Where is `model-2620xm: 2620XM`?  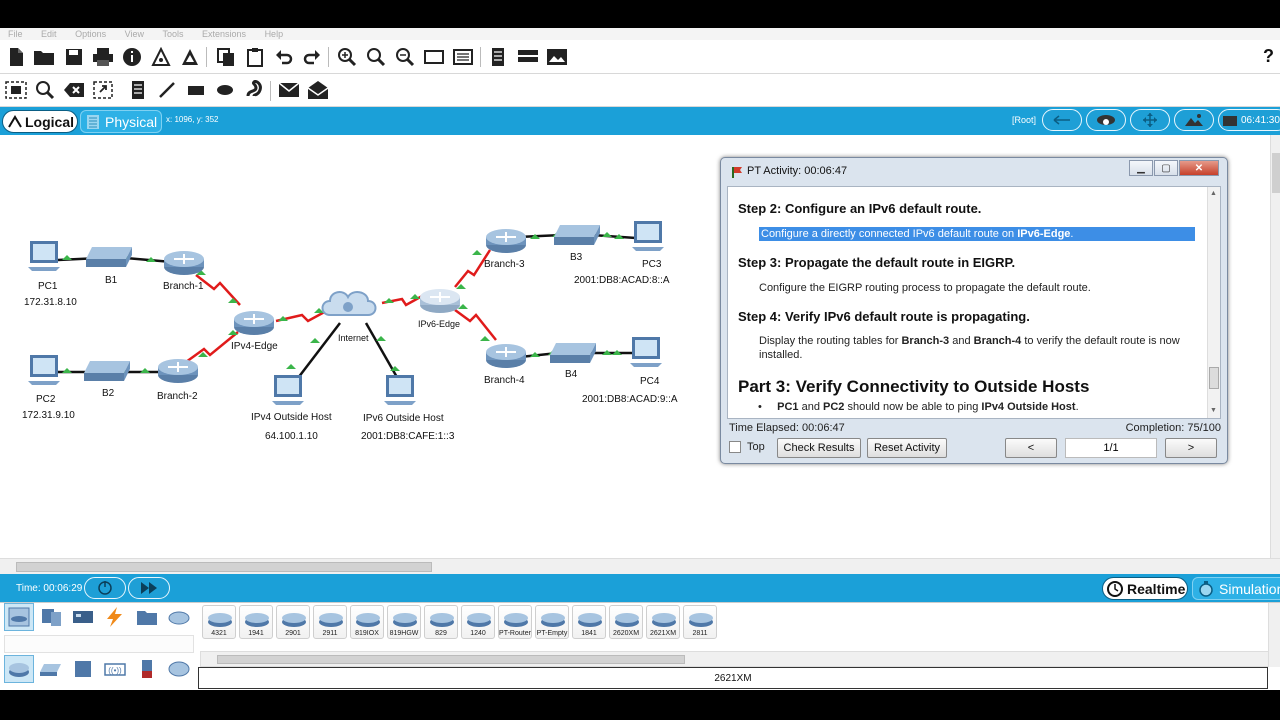 model-2620xm: 2620XM is located at coordinates (626, 622).